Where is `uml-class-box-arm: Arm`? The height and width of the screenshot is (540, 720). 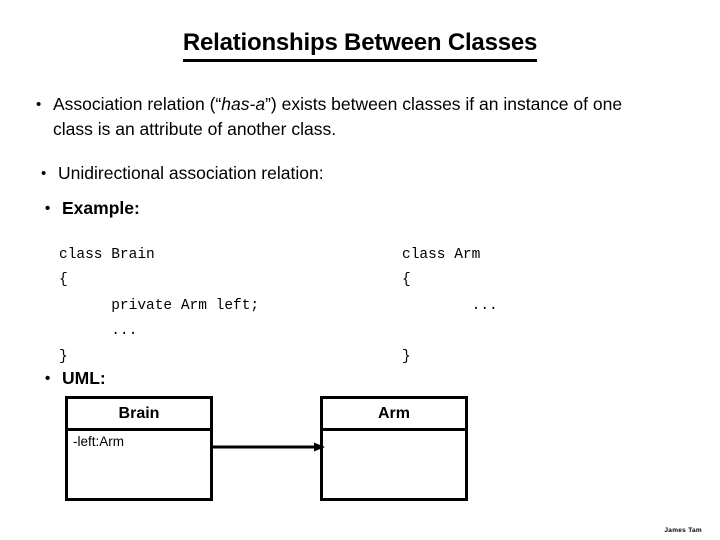 uml-class-box-arm: Arm is located at coordinates (394, 448).